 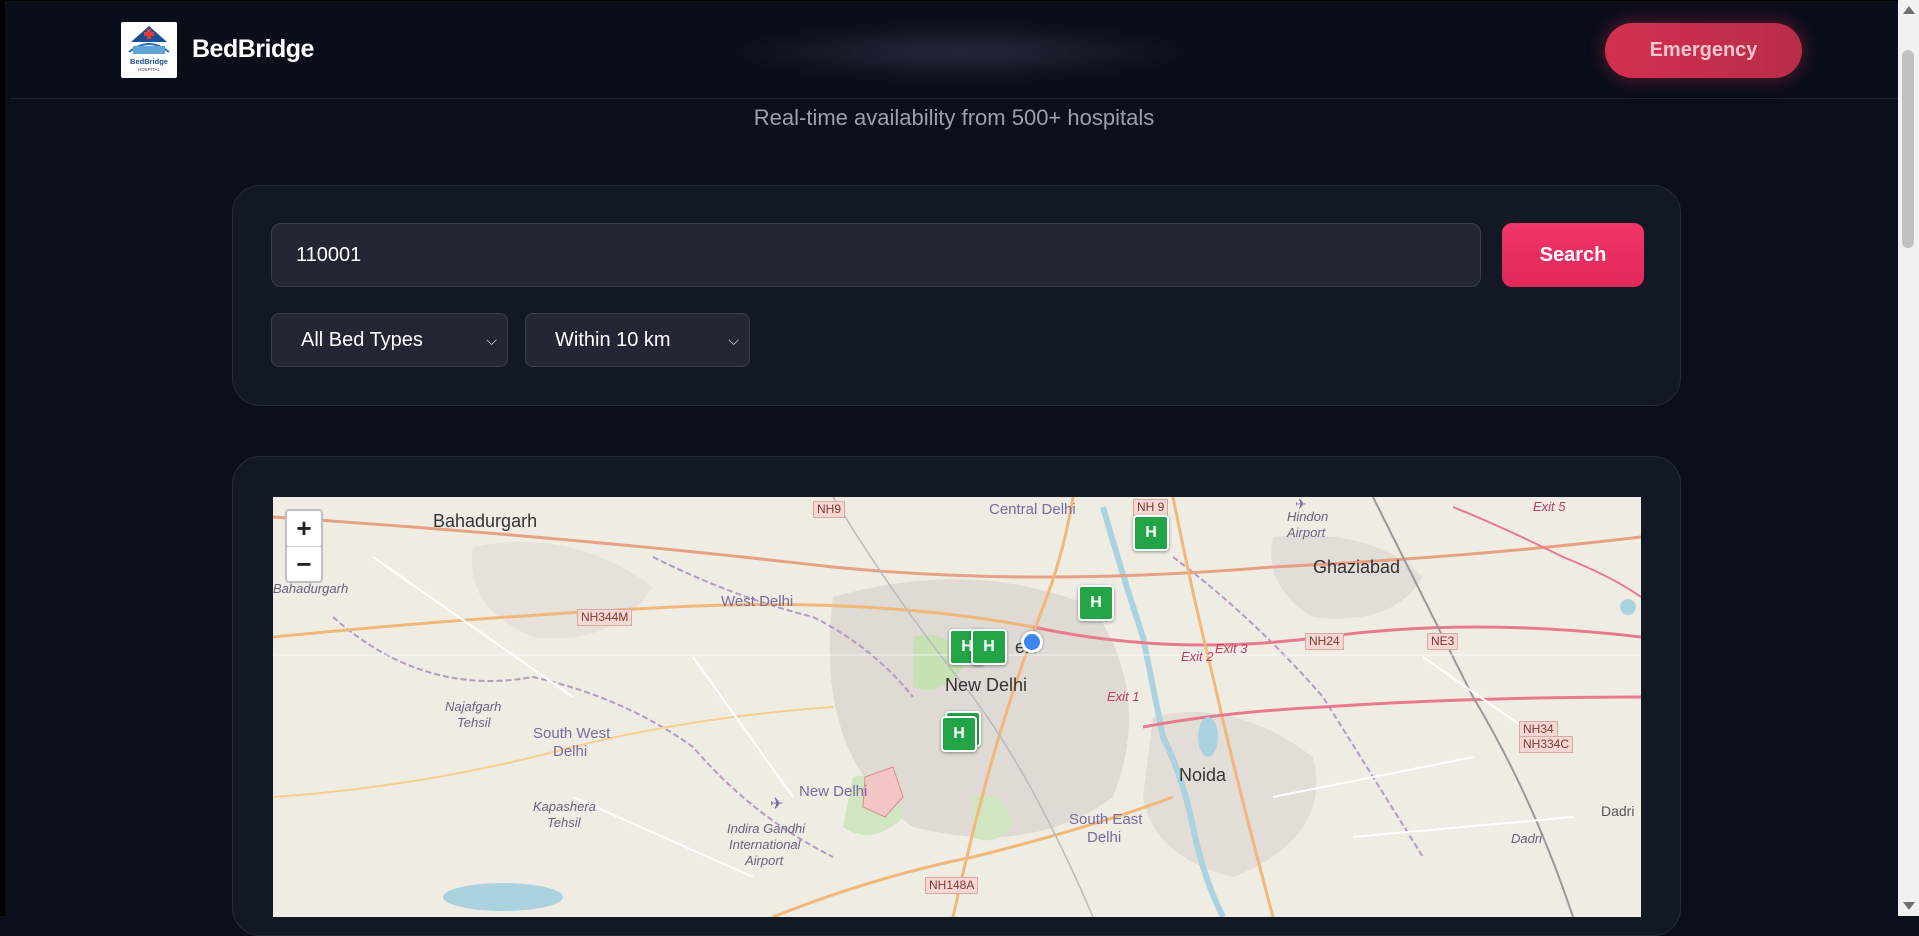 What do you see at coordinates (1032, 642) in the screenshot?
I see `user-location-dot` at bounding box center [1032, 642].